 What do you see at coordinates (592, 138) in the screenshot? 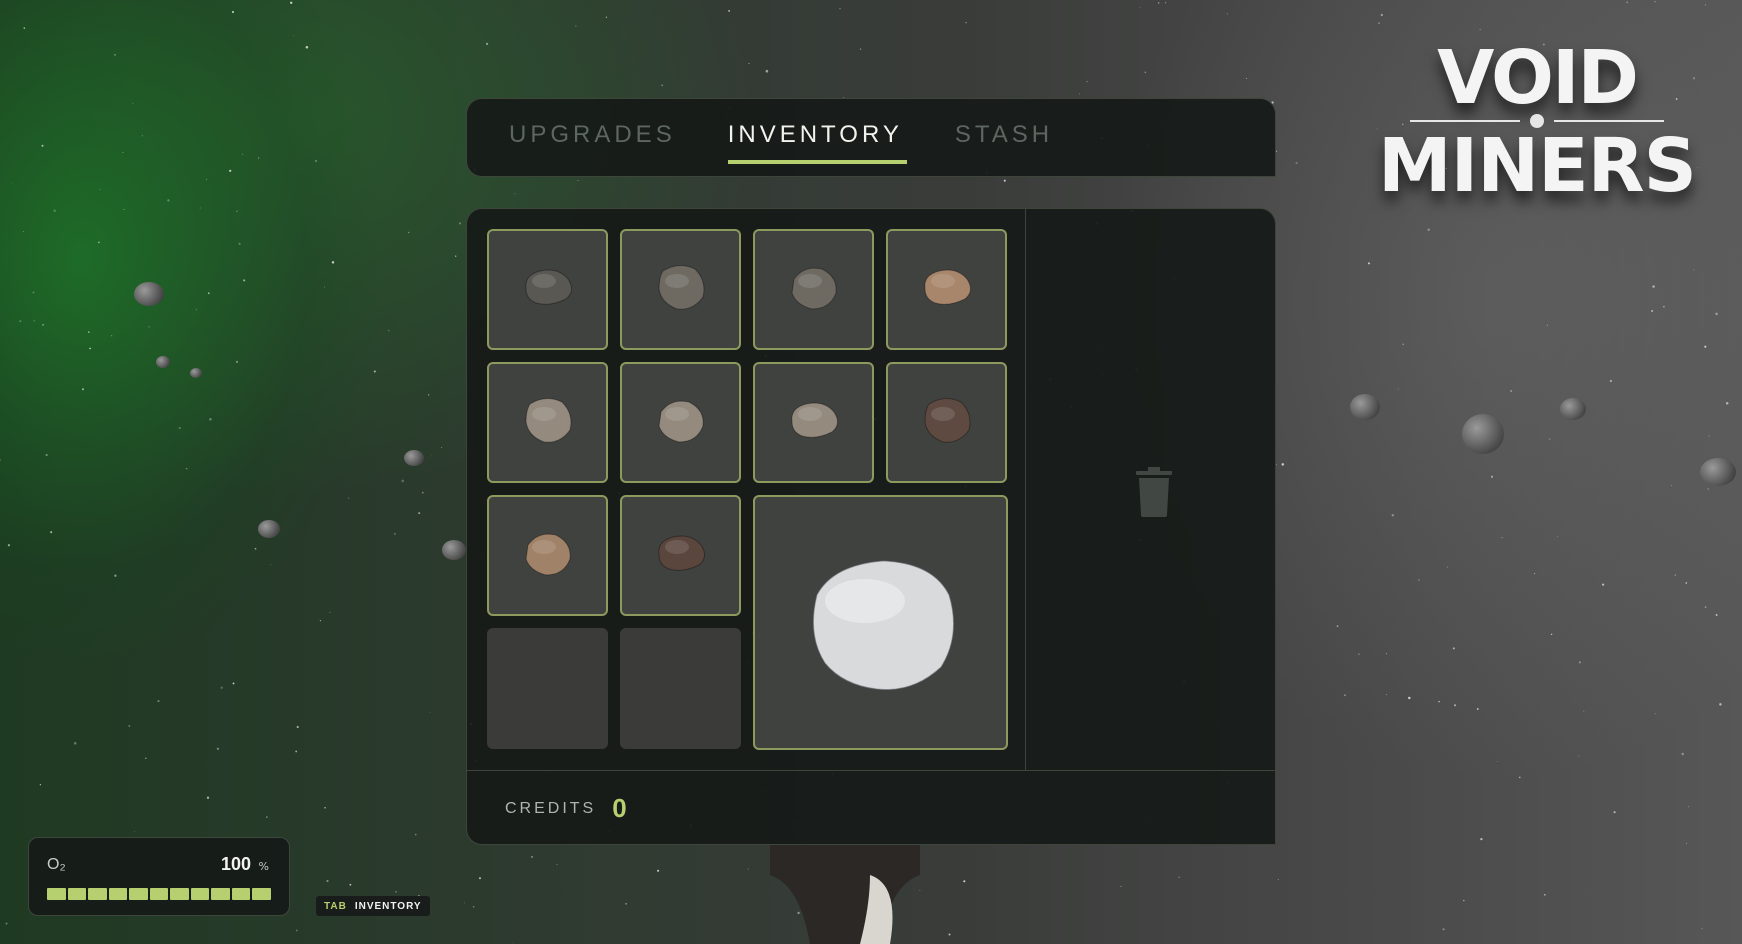
I see `tab-upgrades: UPGRADES` at bounding box center [592, 138].